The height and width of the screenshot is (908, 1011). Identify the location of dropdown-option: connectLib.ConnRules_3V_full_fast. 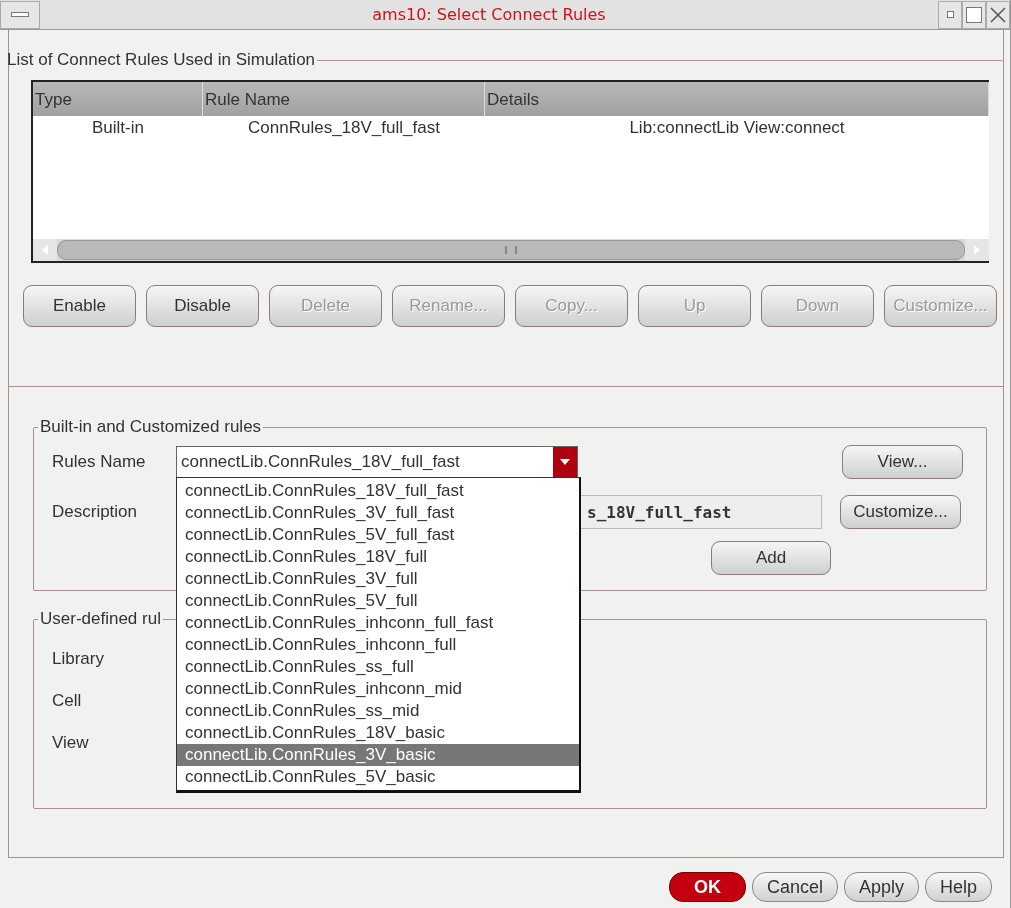
(378, 513).